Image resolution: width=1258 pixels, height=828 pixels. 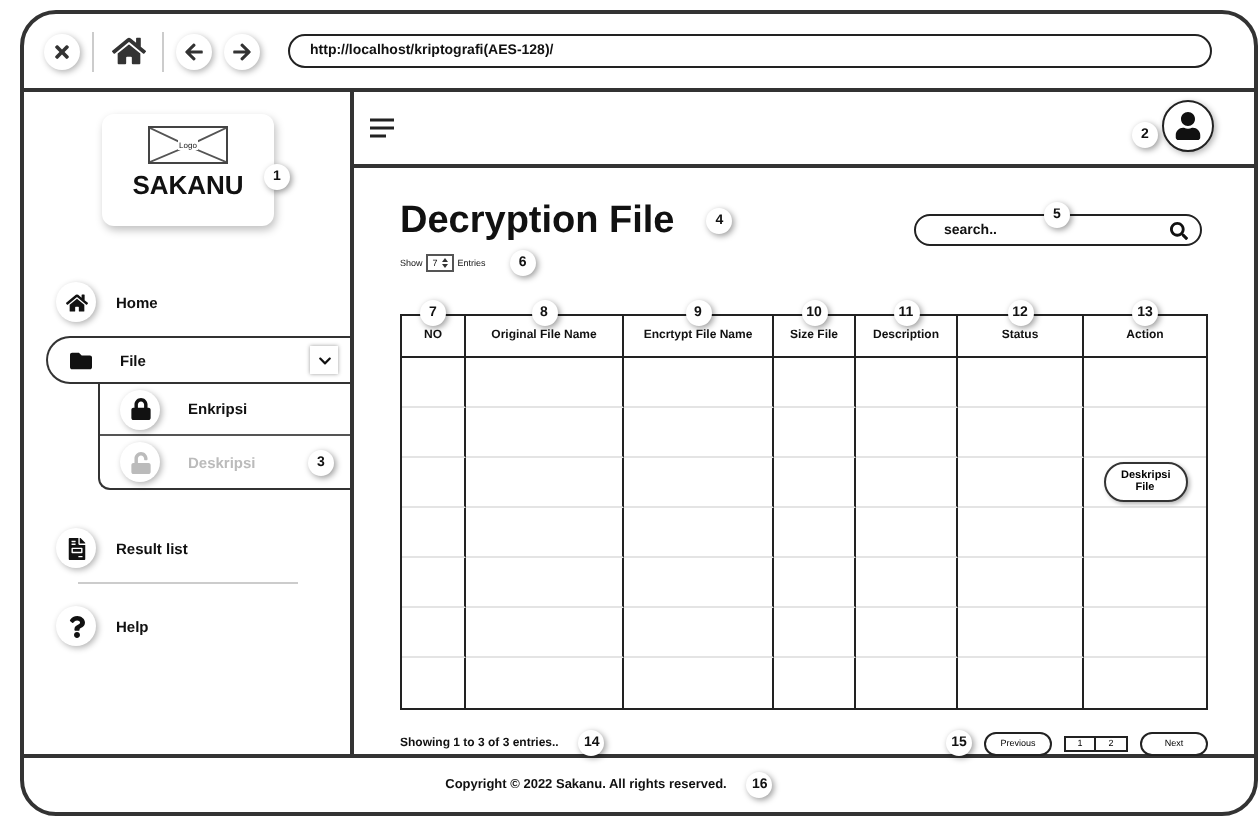 I want to click on home-button, so click(x=128, y=51).